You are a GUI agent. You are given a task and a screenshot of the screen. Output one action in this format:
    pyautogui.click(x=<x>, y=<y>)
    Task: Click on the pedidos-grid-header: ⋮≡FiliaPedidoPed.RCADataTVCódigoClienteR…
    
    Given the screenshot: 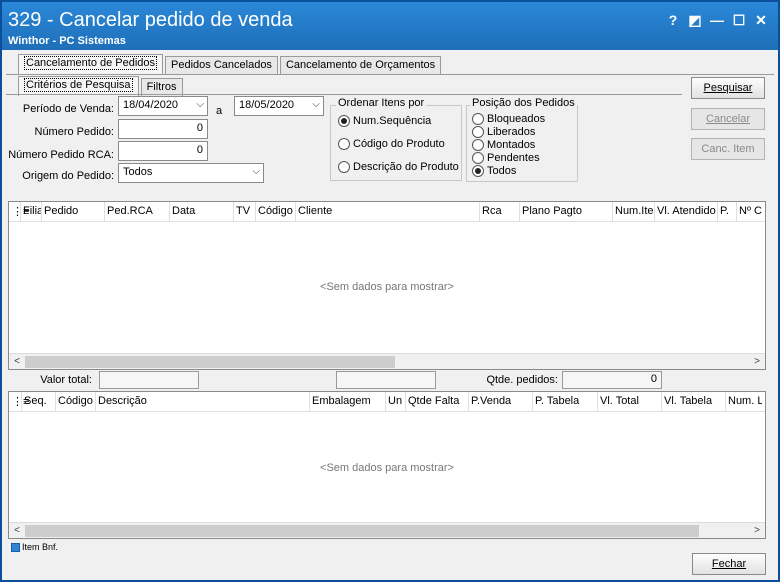 What is the action you would take?
    pyautogui.click(x=387, y=212)
    